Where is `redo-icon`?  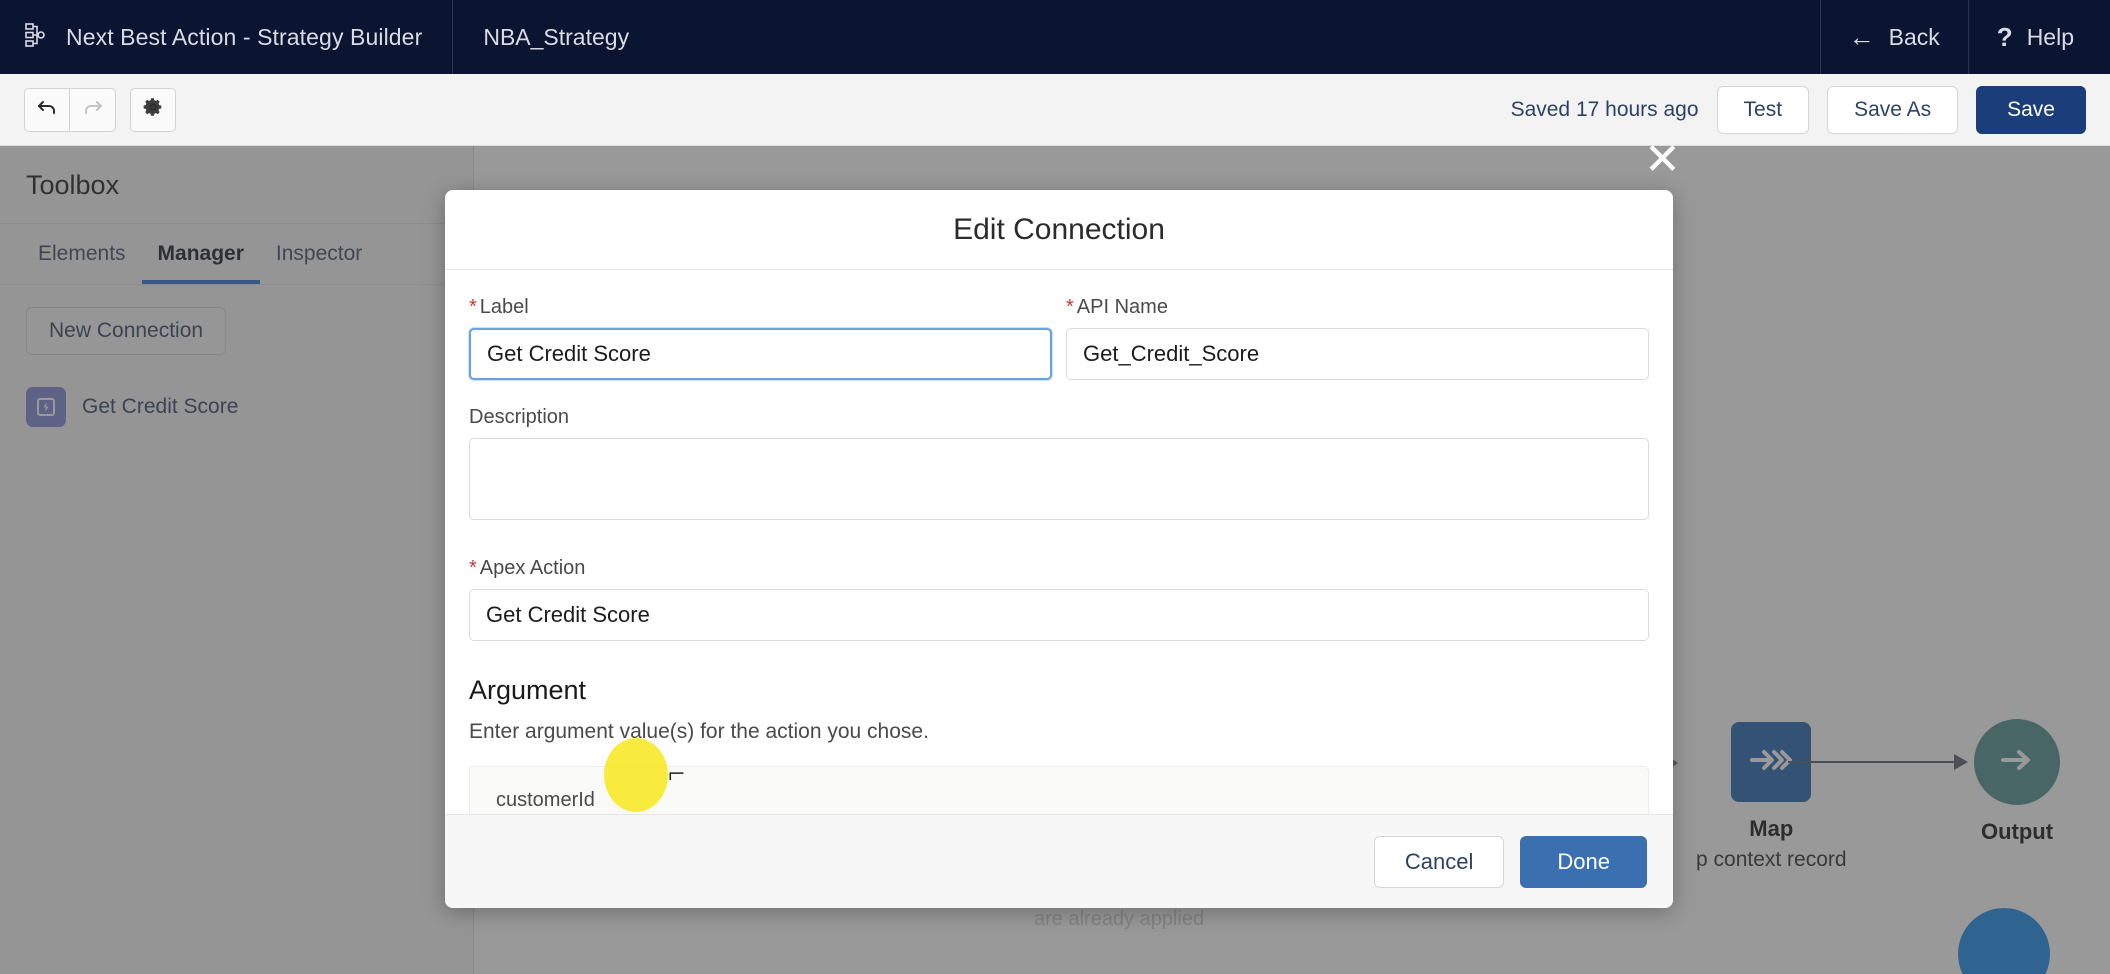
redo-icon is located at coordinates (93, 109).